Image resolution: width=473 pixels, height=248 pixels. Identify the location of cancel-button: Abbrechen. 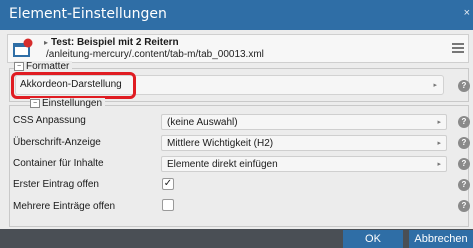
(441, 239).